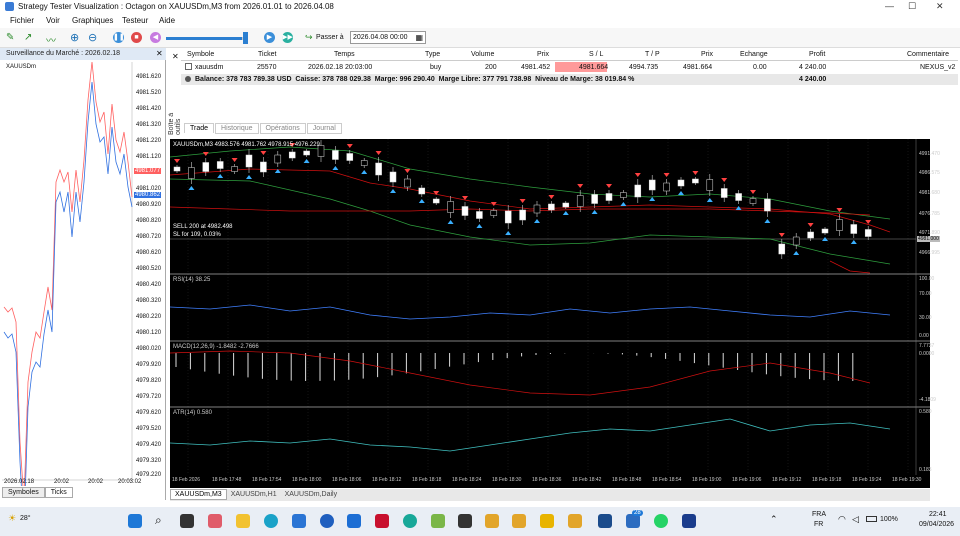 The image size is (960, 536). What do you see at coordinates (119, 37) in the screenshot?
I see `pause-icon: ❚❚` at bounding box center [119, 37].